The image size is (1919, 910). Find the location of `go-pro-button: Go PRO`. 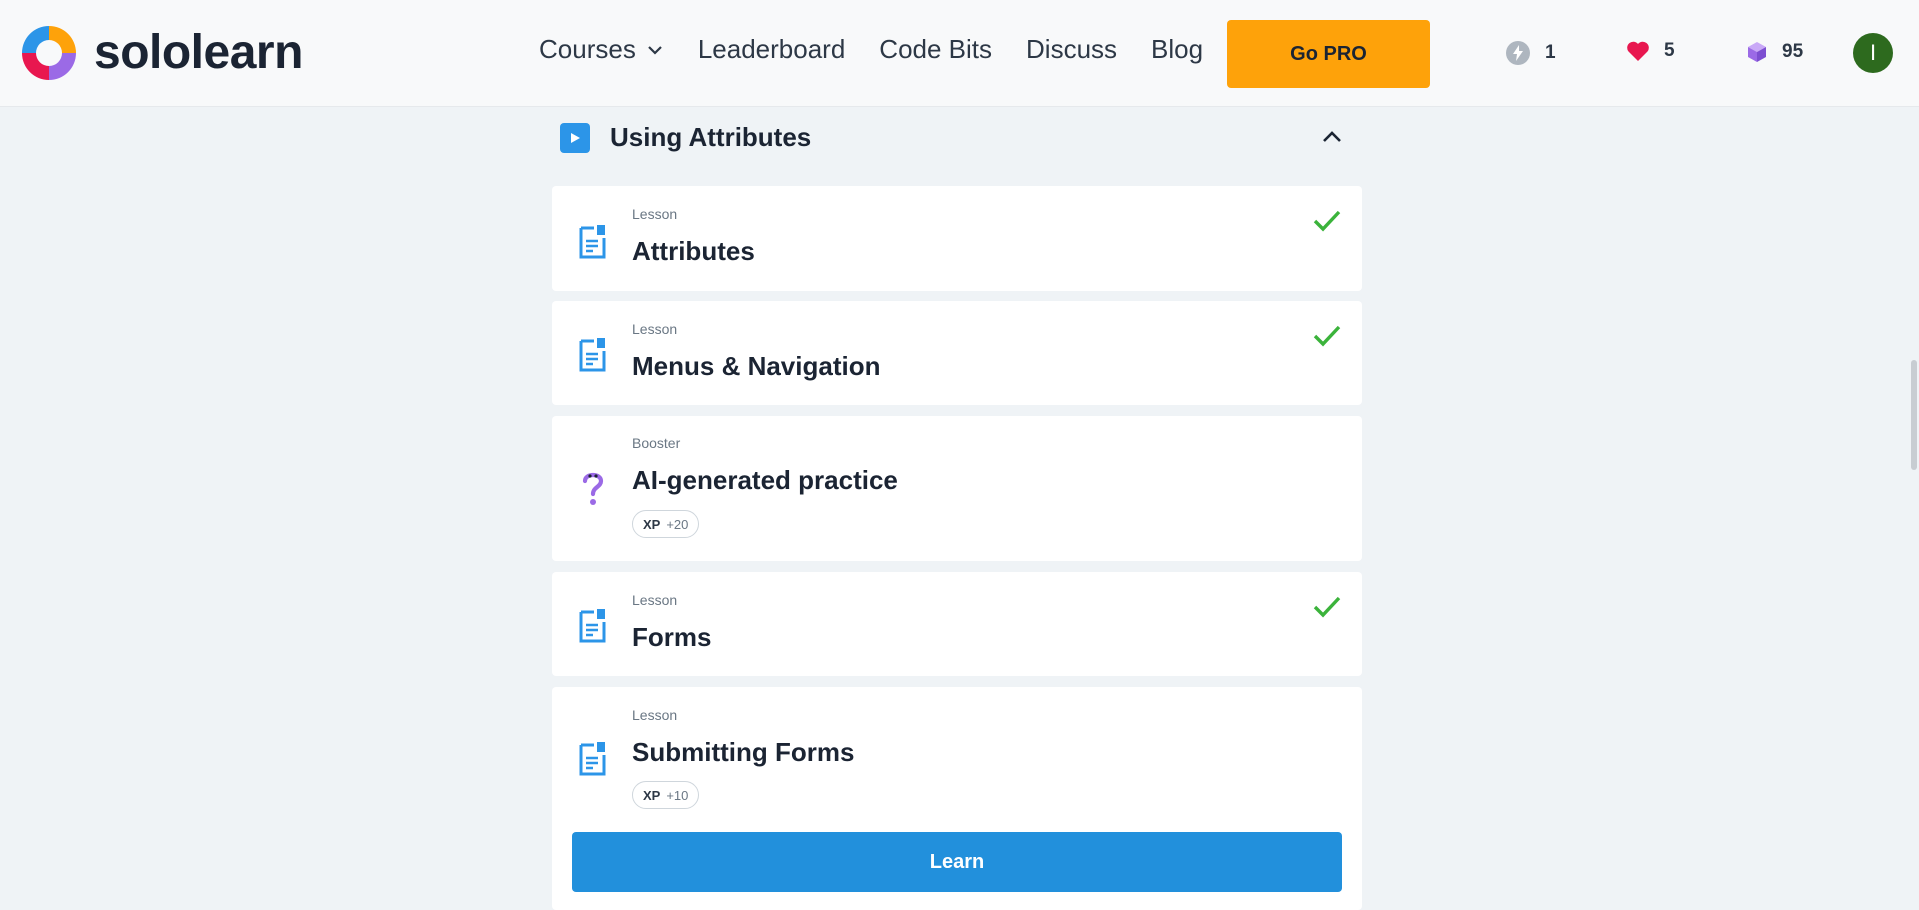

go-pro-button: Go PRO is located at coordinates (1328, 54).